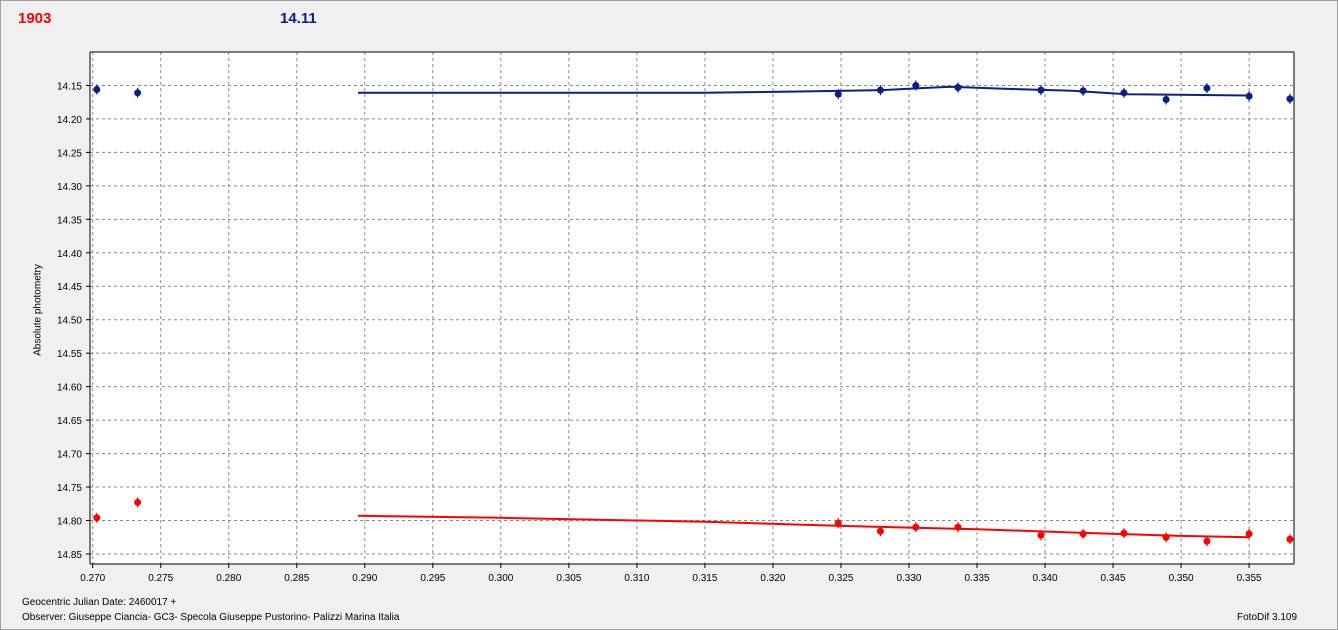 The image size is (1338, 630). I want to click on x-tick-label: 0.290, so click(364, 578).